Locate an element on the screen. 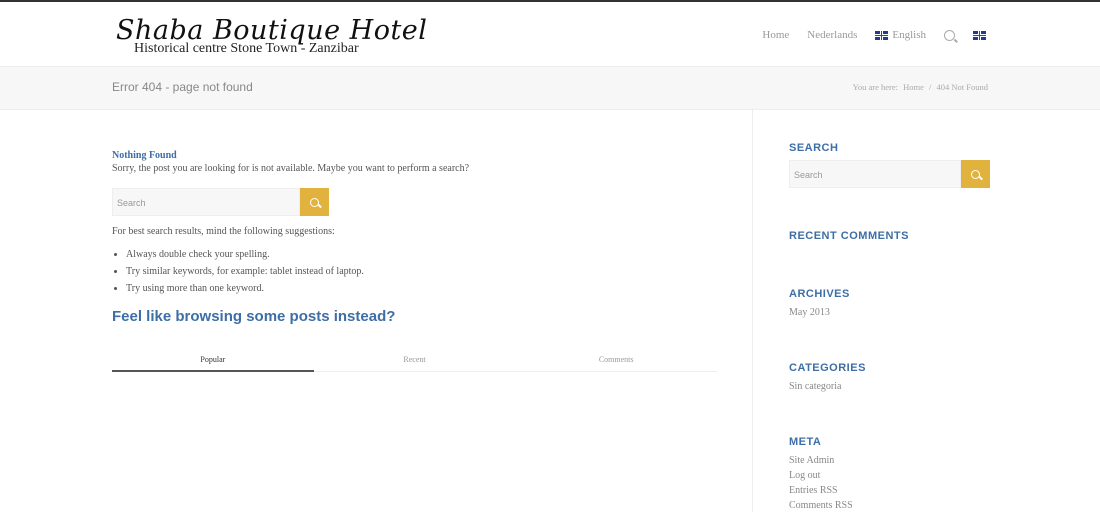  nav-nederlands: Nederlands is located at coordinates (832, 35).